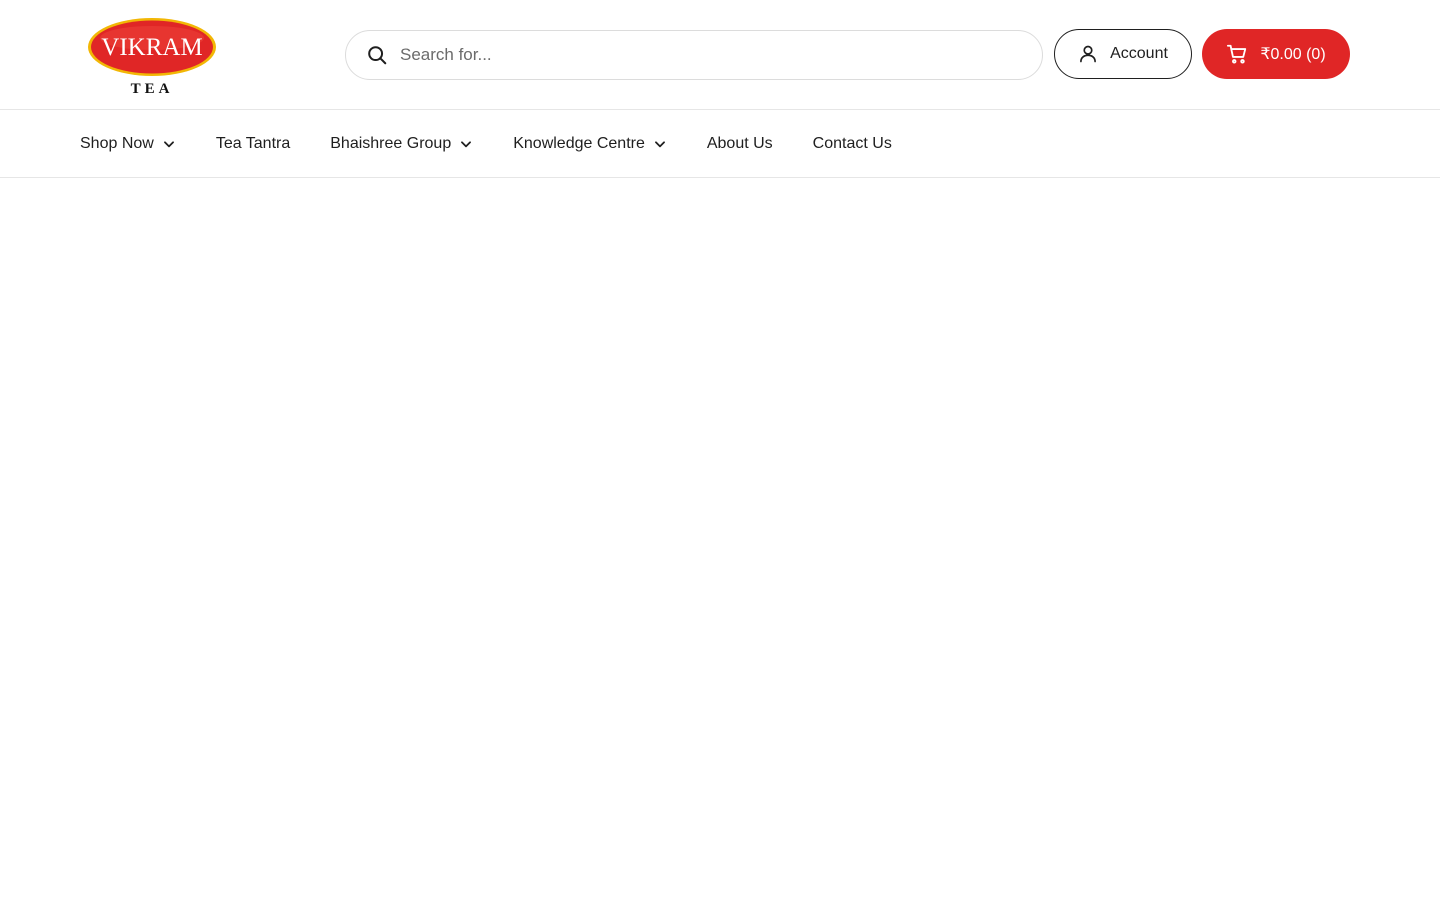 This screenshot has height=900, width=1440. I want to click on nav-item-about-us: About Us, so click(740, 144).